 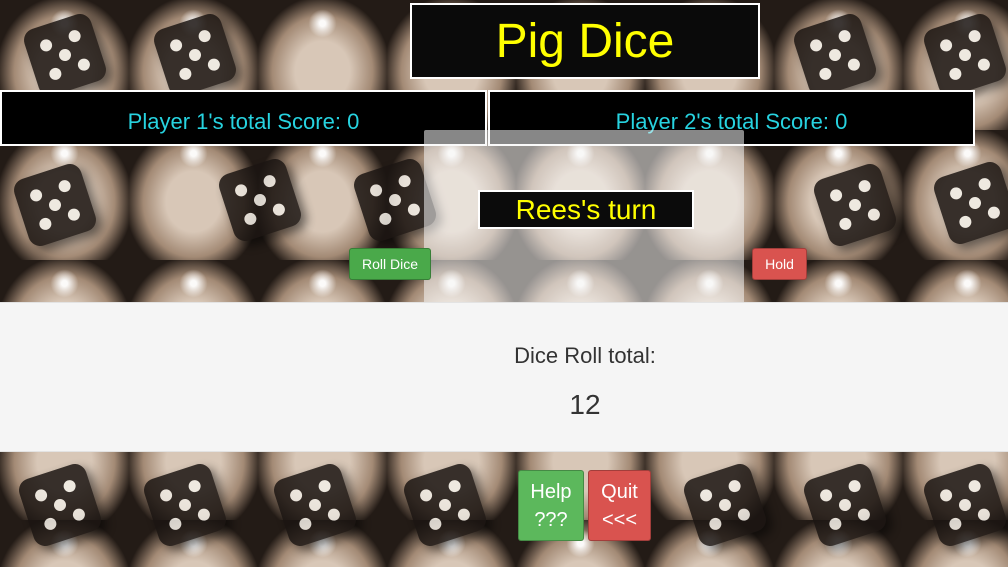 What do you see at coordinates (243, 118) in the screenshot?
I see `player1-score: Player 1's total Score: 0` at bounding box center [243, 118].